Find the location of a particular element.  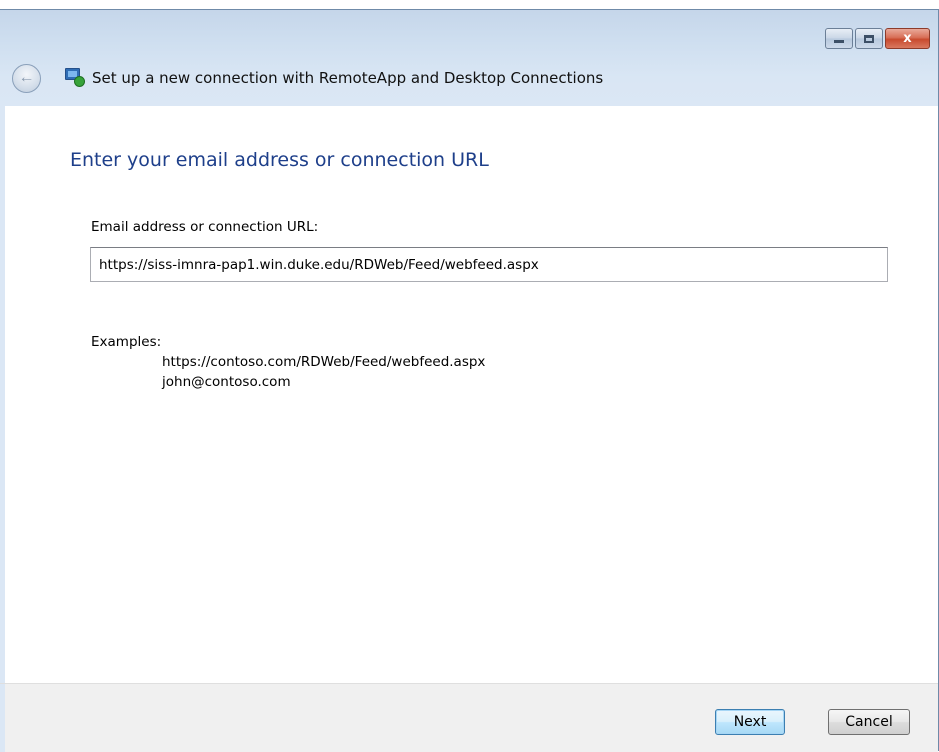

back-button: ← is located at coordinates (26, 78).